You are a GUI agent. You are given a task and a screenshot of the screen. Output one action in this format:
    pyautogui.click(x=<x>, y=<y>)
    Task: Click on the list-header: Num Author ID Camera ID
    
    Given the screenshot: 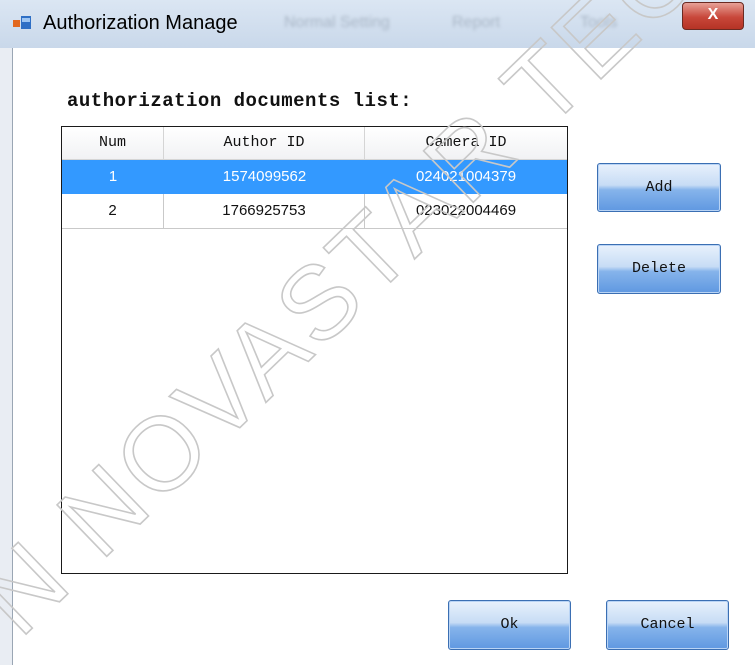 What is the action you would take?
    pyautogui.click(x=314, y=143)
    